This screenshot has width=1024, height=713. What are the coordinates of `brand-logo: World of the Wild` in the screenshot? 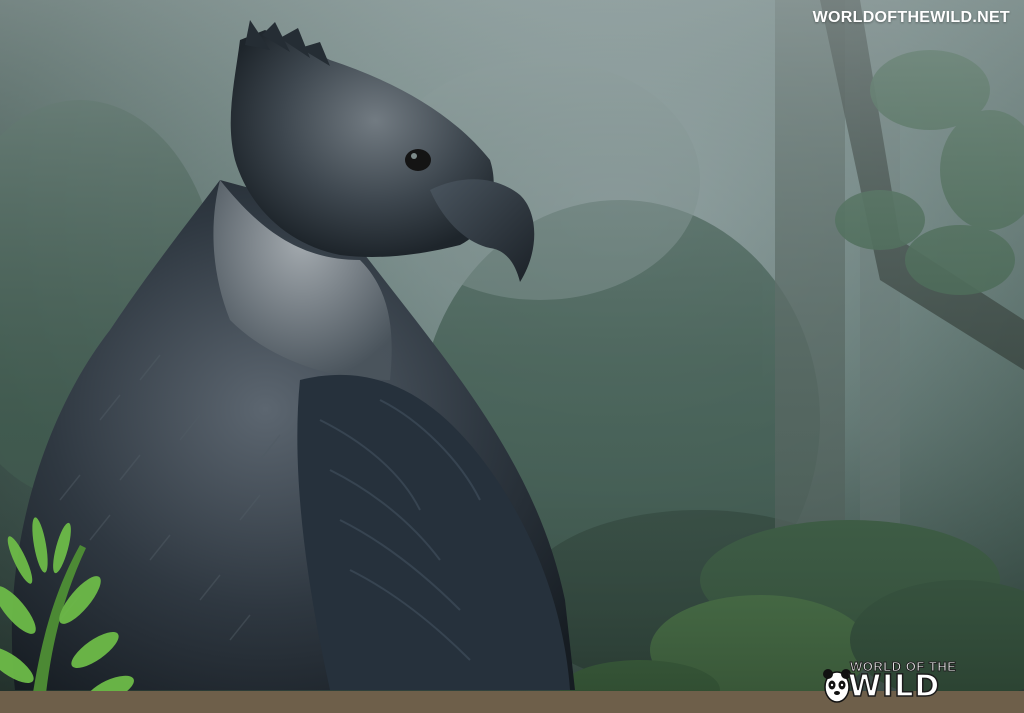 It's located at (901, 682).